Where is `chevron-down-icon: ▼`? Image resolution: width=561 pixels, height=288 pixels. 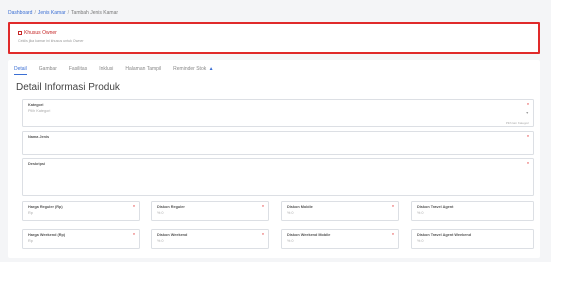 chevron-down-icon: ▼ is located at coordinates (527, 113).